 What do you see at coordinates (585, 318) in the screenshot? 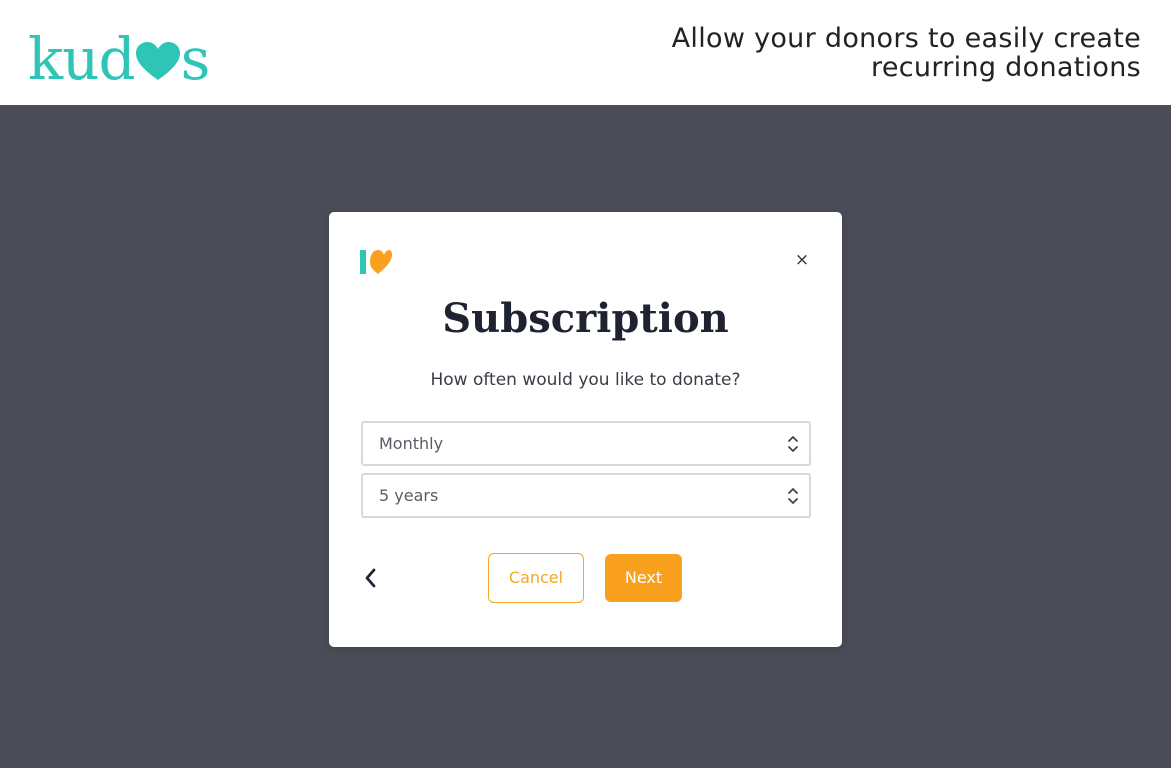
I see `modal-title: Subscription` at bounding box center [585, 318].